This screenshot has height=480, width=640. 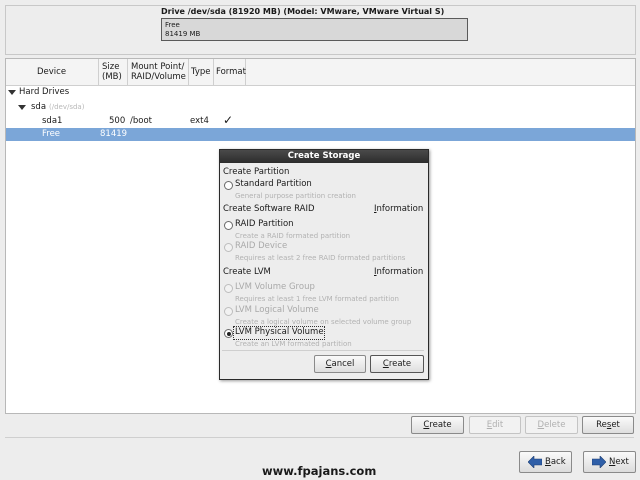 I want to click on next-arrow-icon, so click(x=599, y=462).